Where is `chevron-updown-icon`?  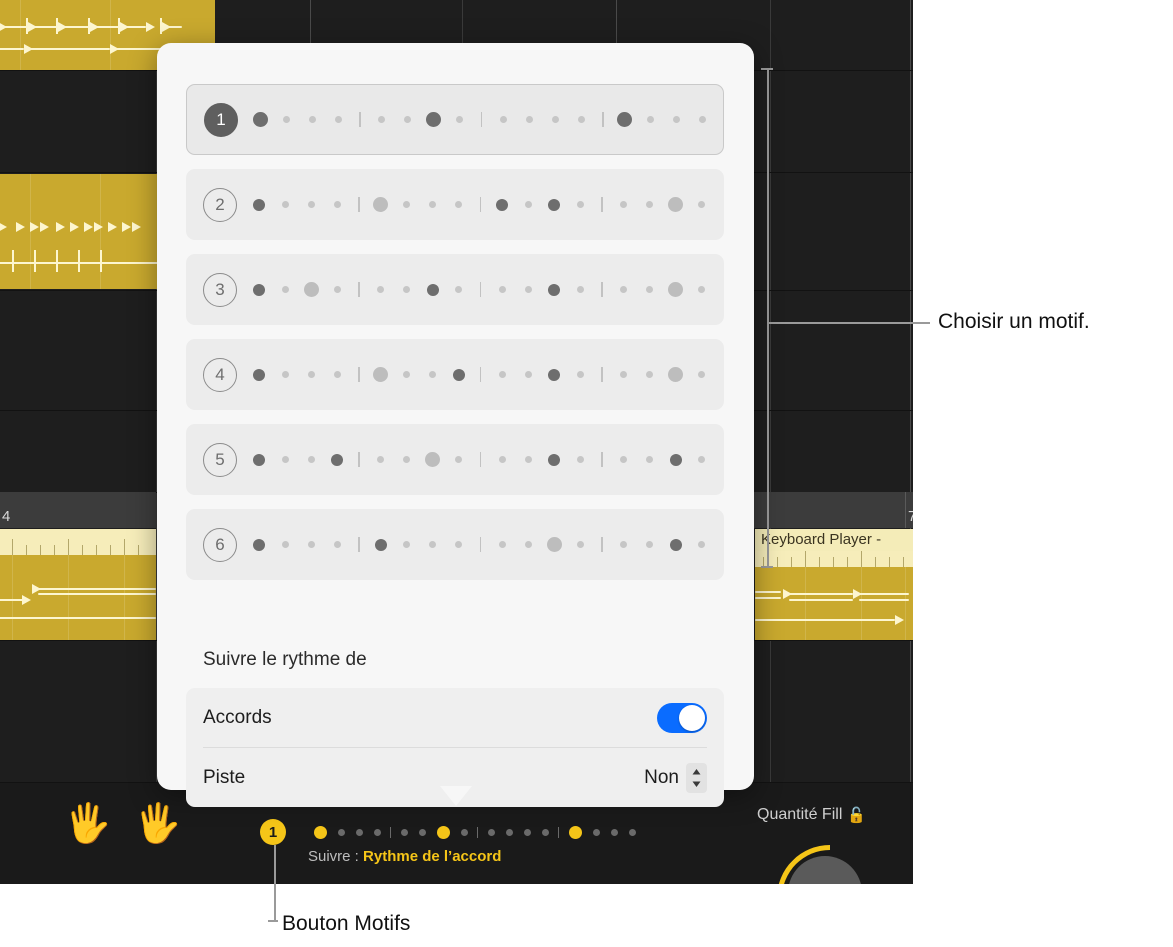
chevron-updown-icon is located at coordinates (696, 777).